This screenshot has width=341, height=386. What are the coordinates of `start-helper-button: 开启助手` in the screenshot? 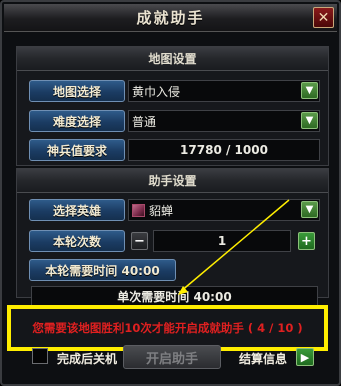 It's located at (172, 357).